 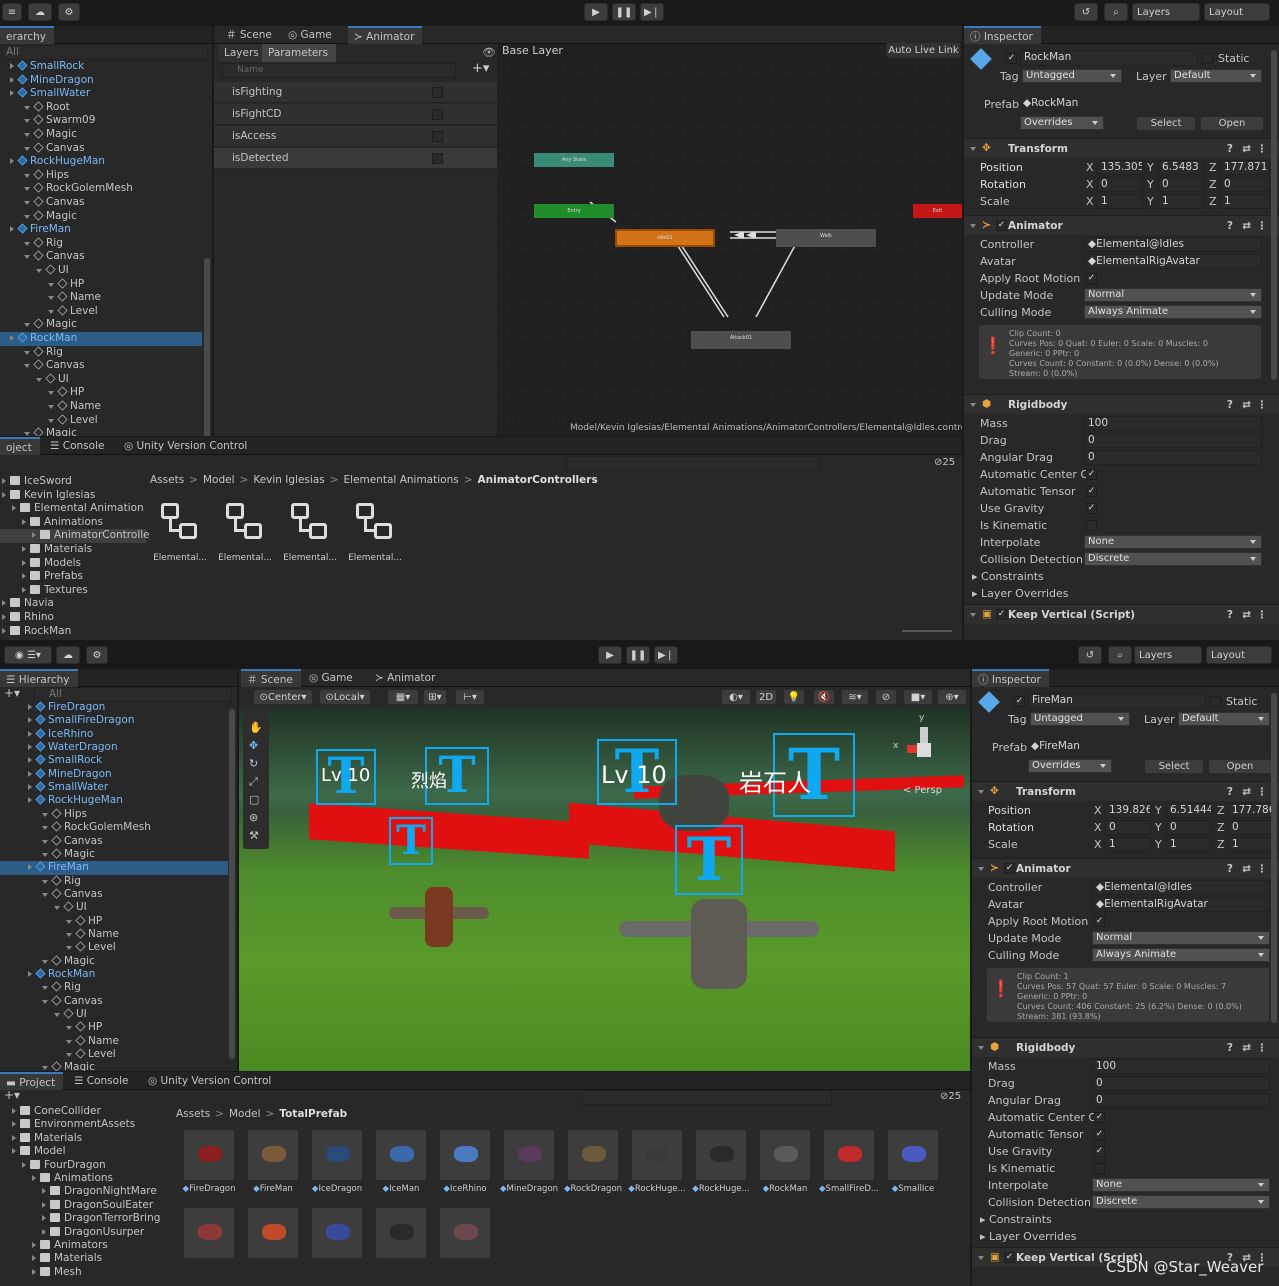 I want to click on camera-icon: ■▾, so click(x=918, y=697).